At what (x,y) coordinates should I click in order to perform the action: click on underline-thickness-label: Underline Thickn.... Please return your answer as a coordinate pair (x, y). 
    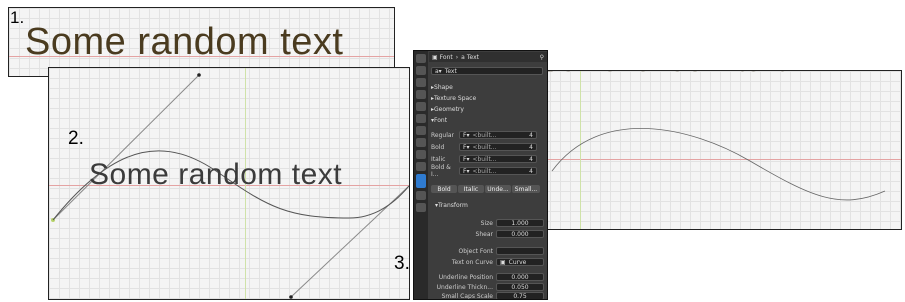
    Looking at the image, I should click on (464, 287).